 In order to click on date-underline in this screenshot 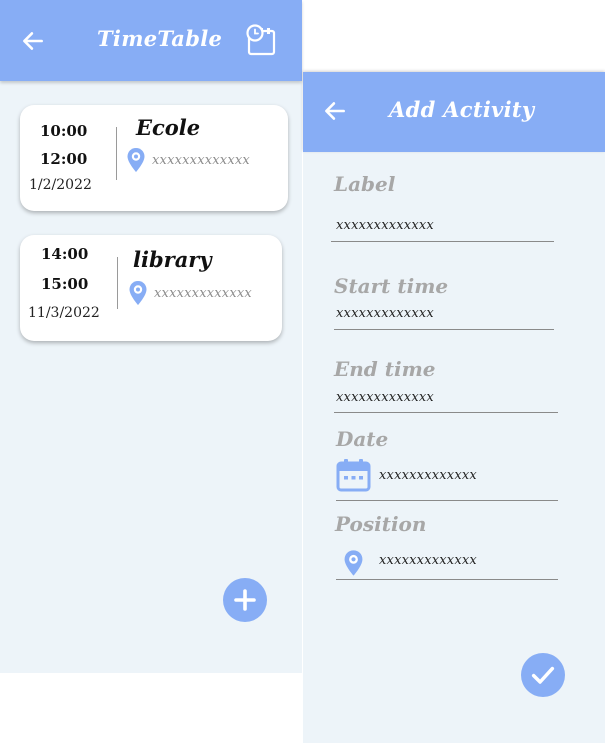, I will do `click(447, 500)`.